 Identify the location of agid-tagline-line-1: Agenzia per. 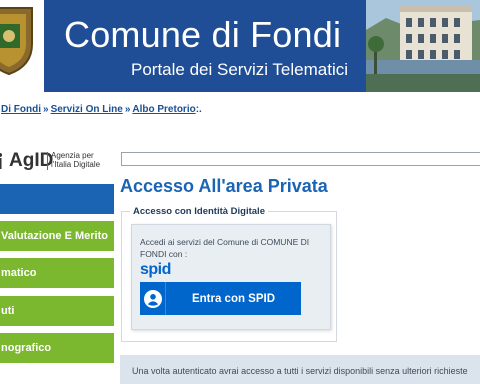
(72, 155).